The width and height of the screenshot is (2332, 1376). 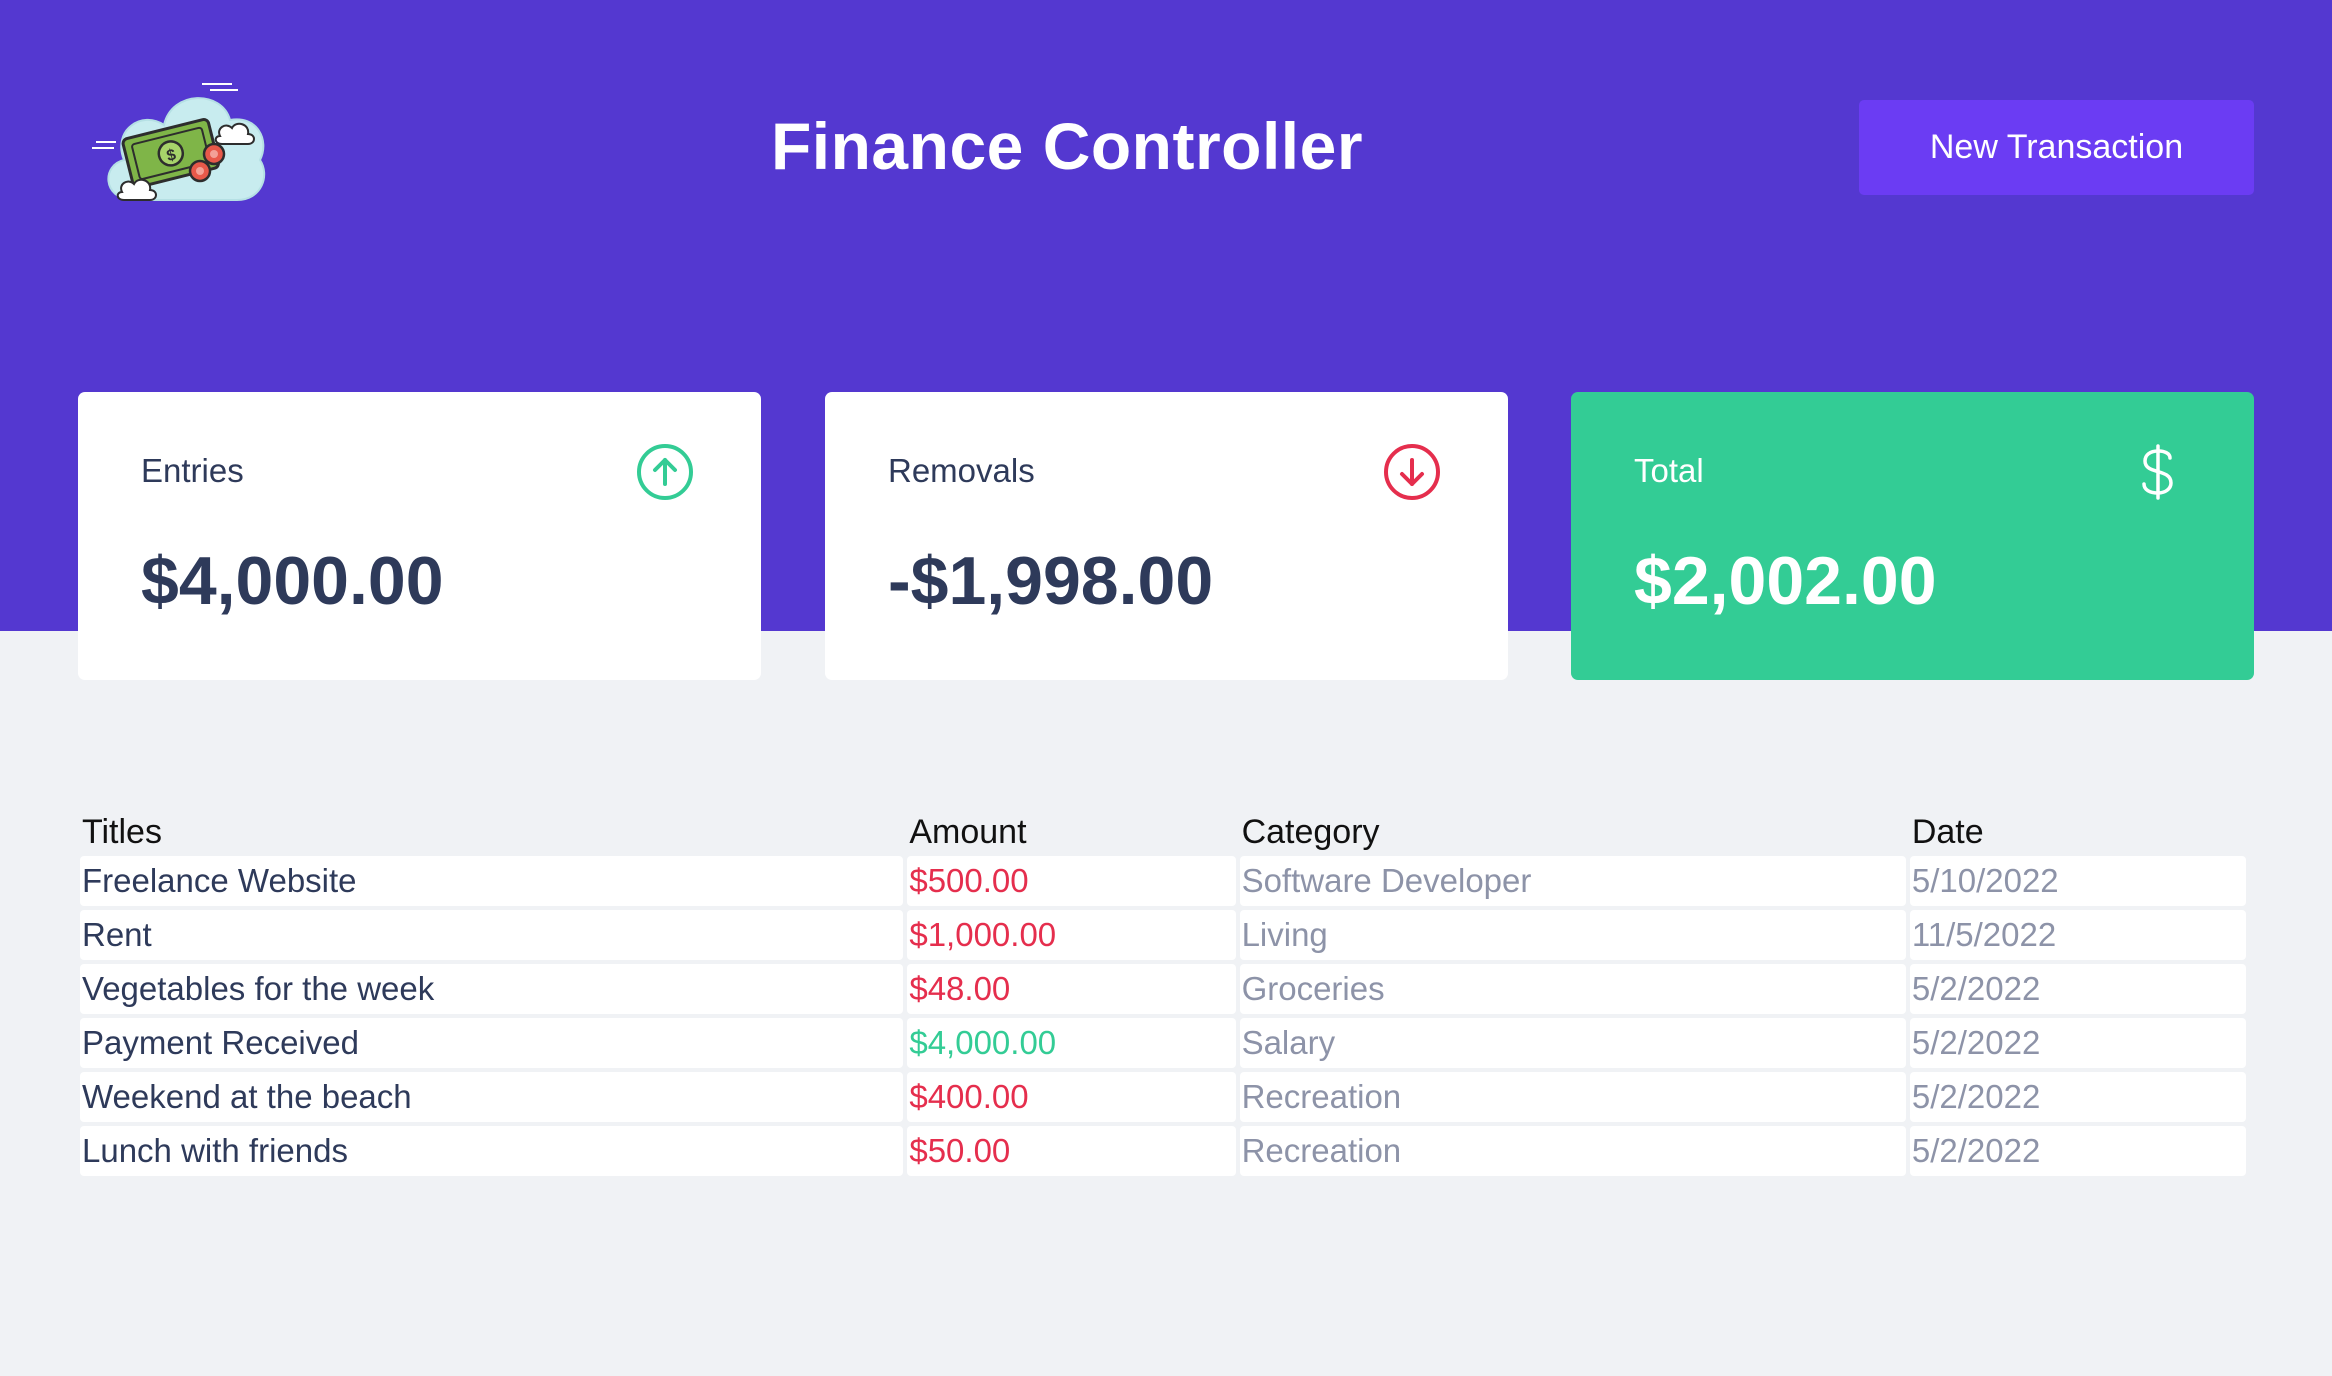 What do you see at coordinates (292, 581) in the screenshot?
I see `entries-value: $4,000.00` at bounding box center [292, 581].